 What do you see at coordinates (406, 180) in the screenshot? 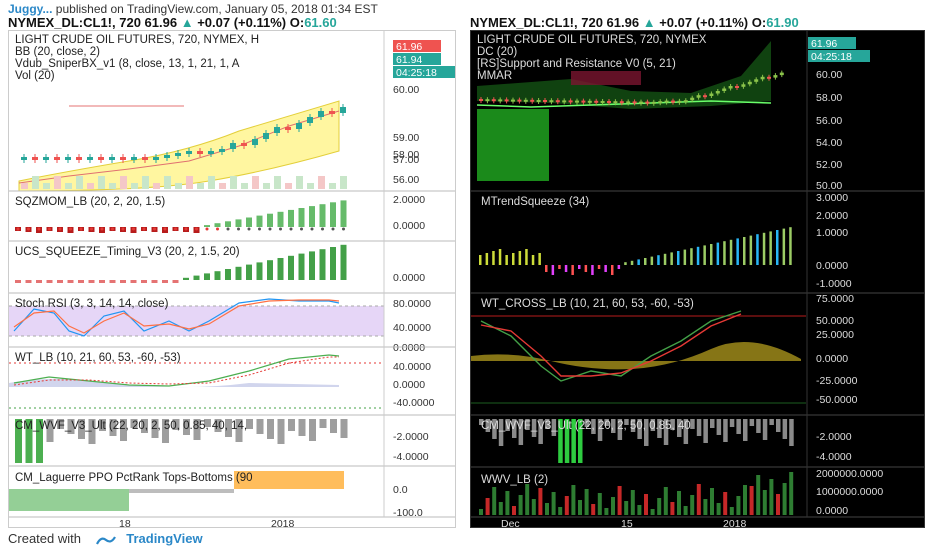
I see `left-price-axis-56: 56.00` at bounding box center [406, 180].